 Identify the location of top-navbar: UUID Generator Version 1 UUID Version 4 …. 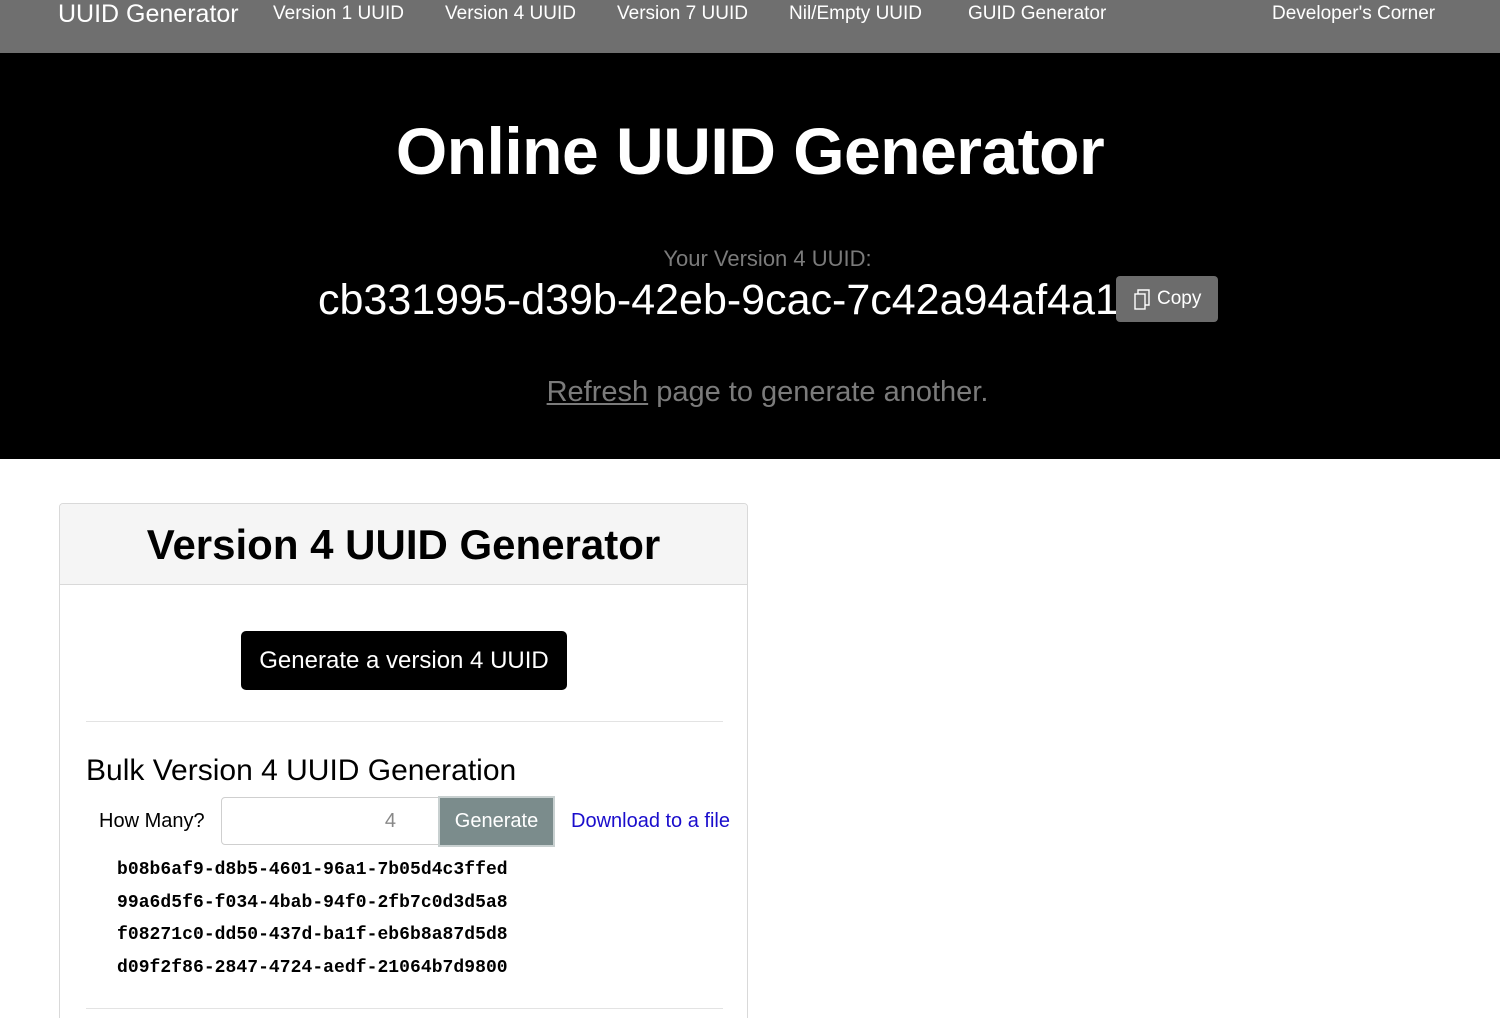
(750, 26).